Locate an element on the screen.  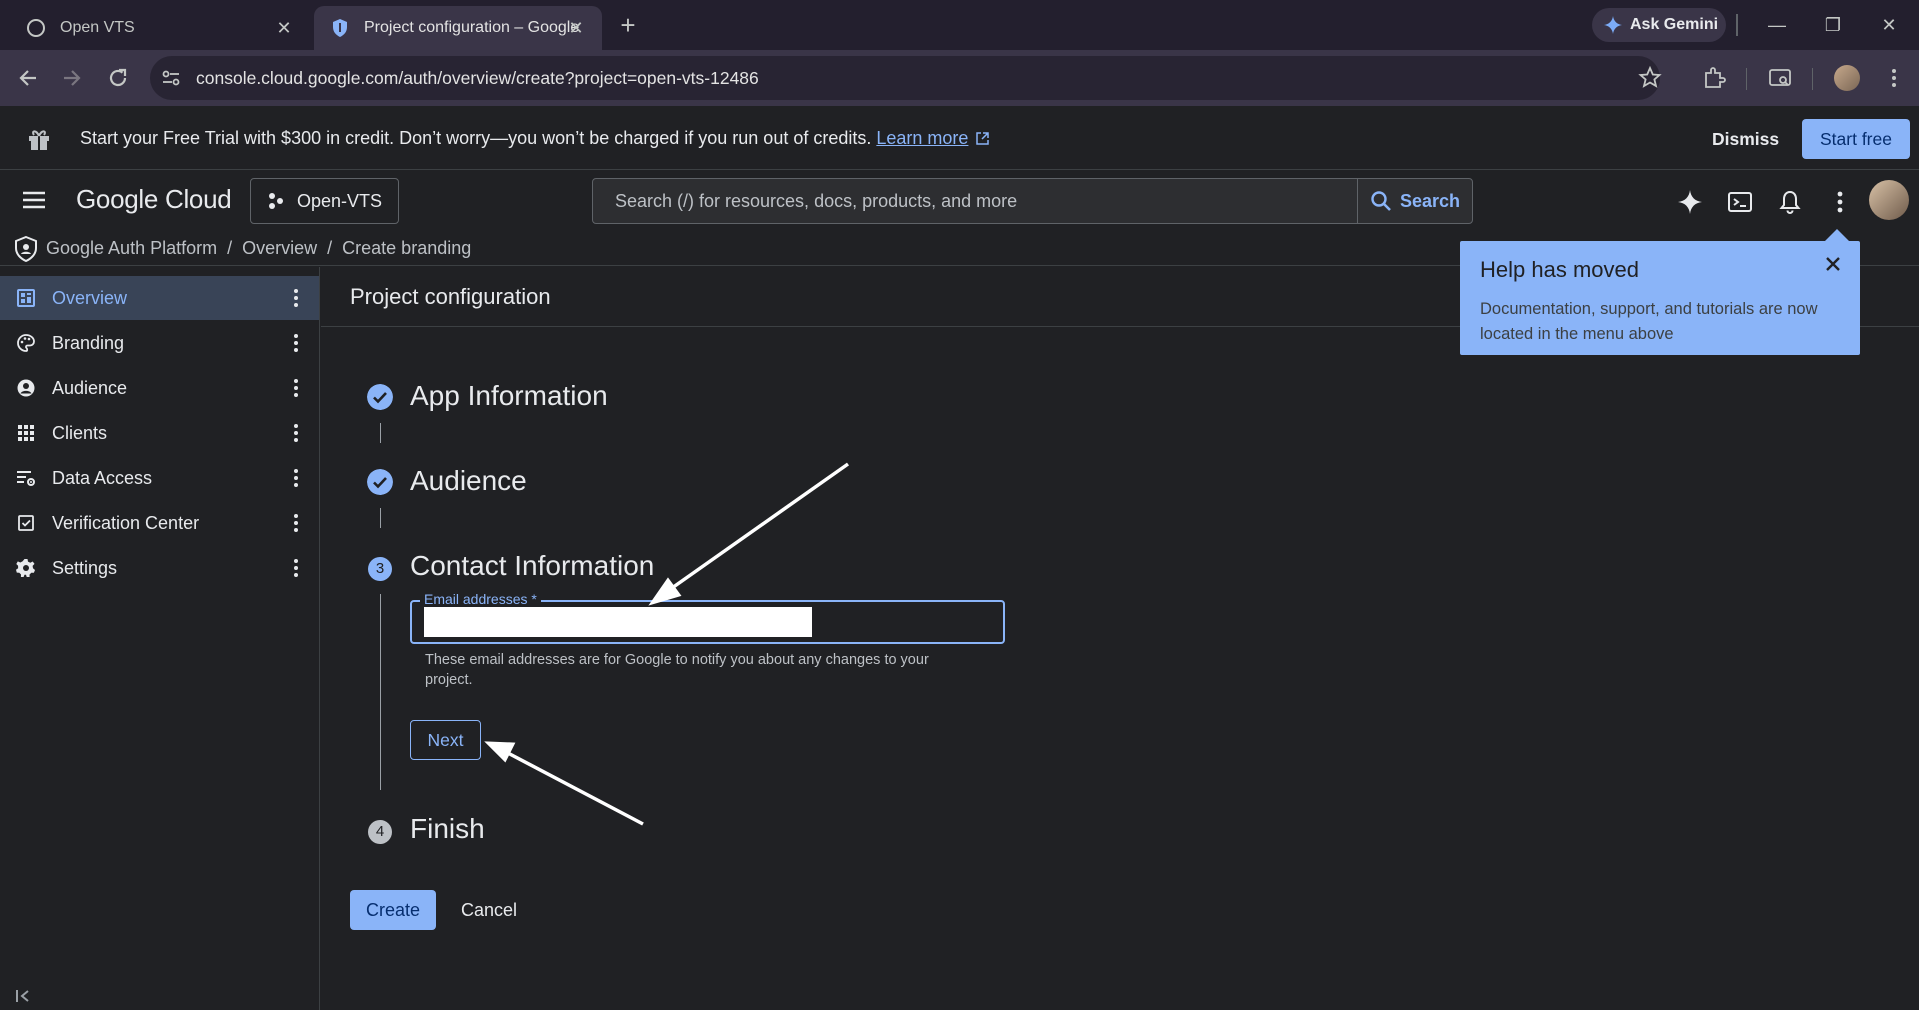
sidebar-item-audience: Audience is located at coordinates (159, 388).